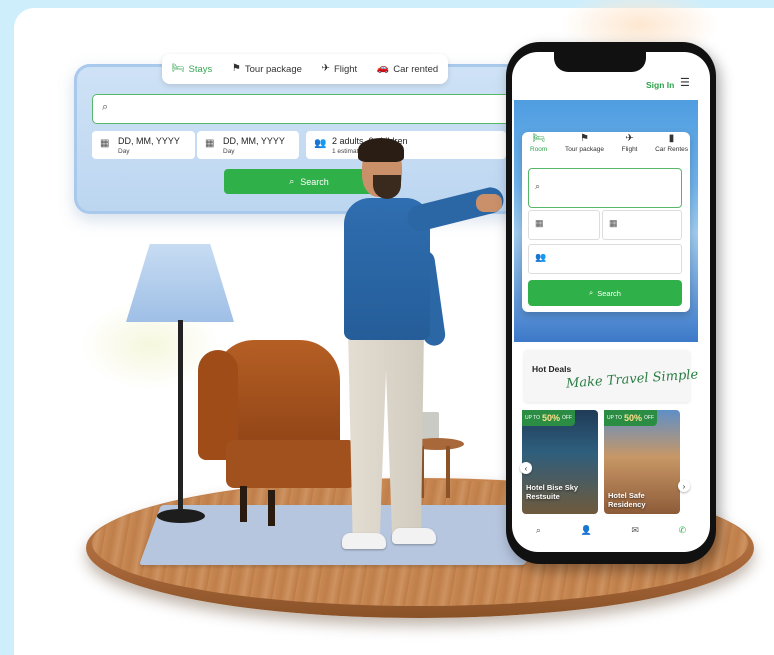  Describe the element at coordinates (635, 530) in the screenshot. I see `mail-icon: ✉` at that location.